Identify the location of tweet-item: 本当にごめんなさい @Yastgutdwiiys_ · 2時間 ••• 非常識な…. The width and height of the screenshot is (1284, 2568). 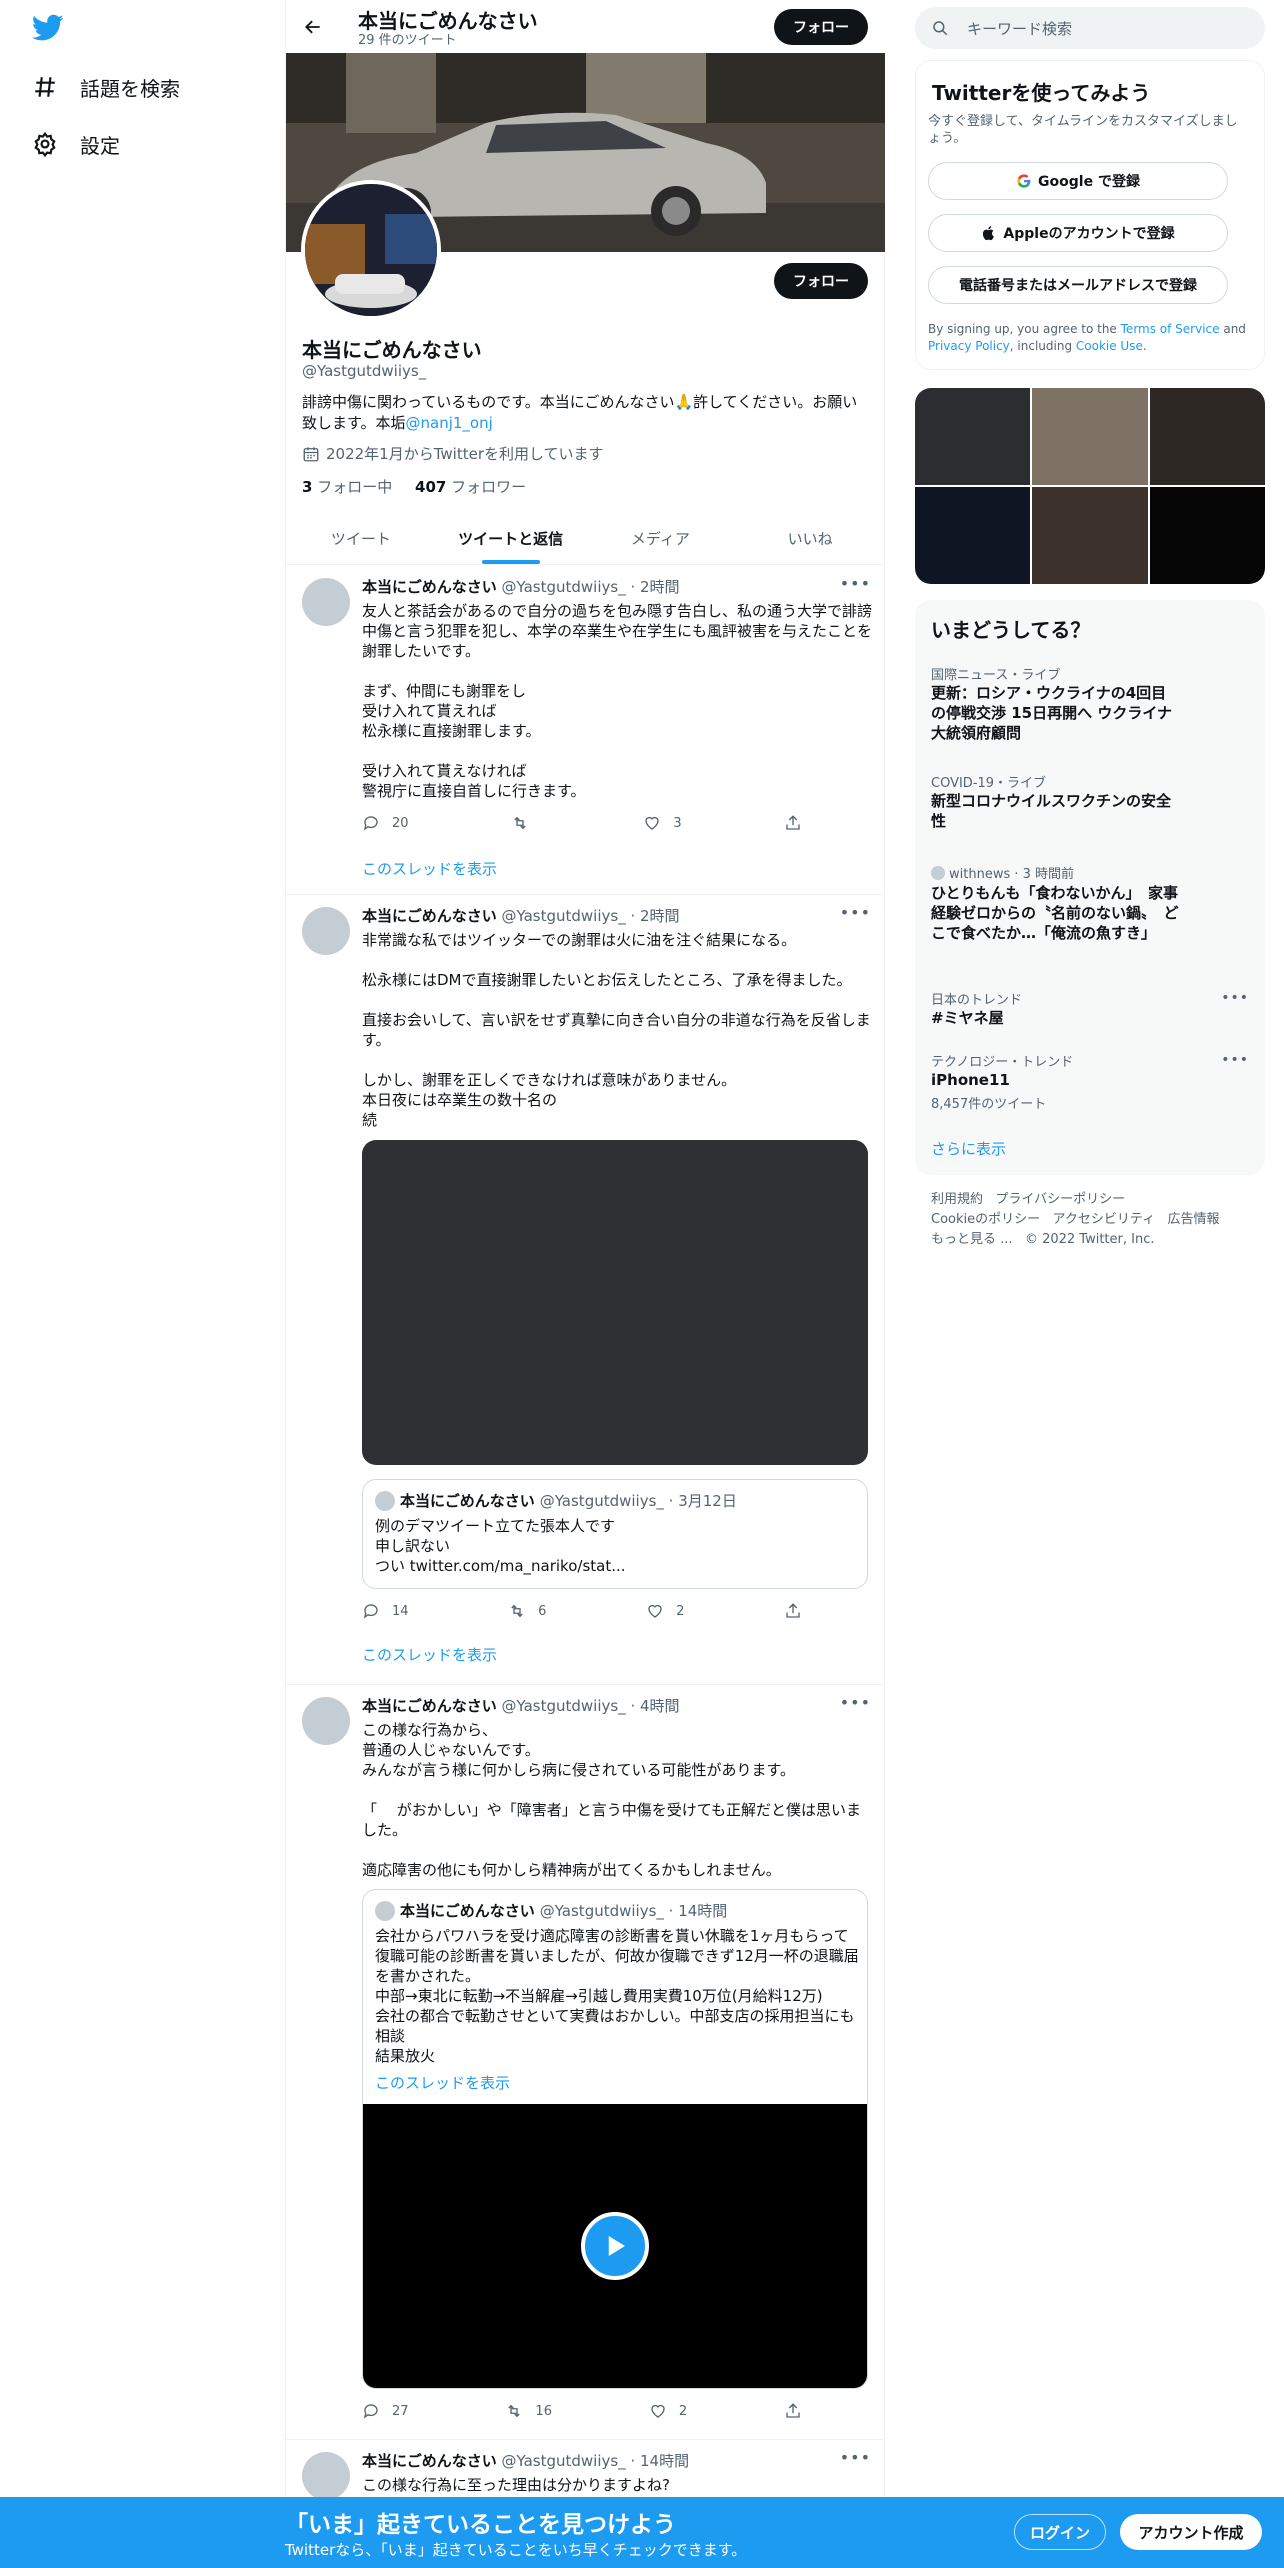
(585, 1290).